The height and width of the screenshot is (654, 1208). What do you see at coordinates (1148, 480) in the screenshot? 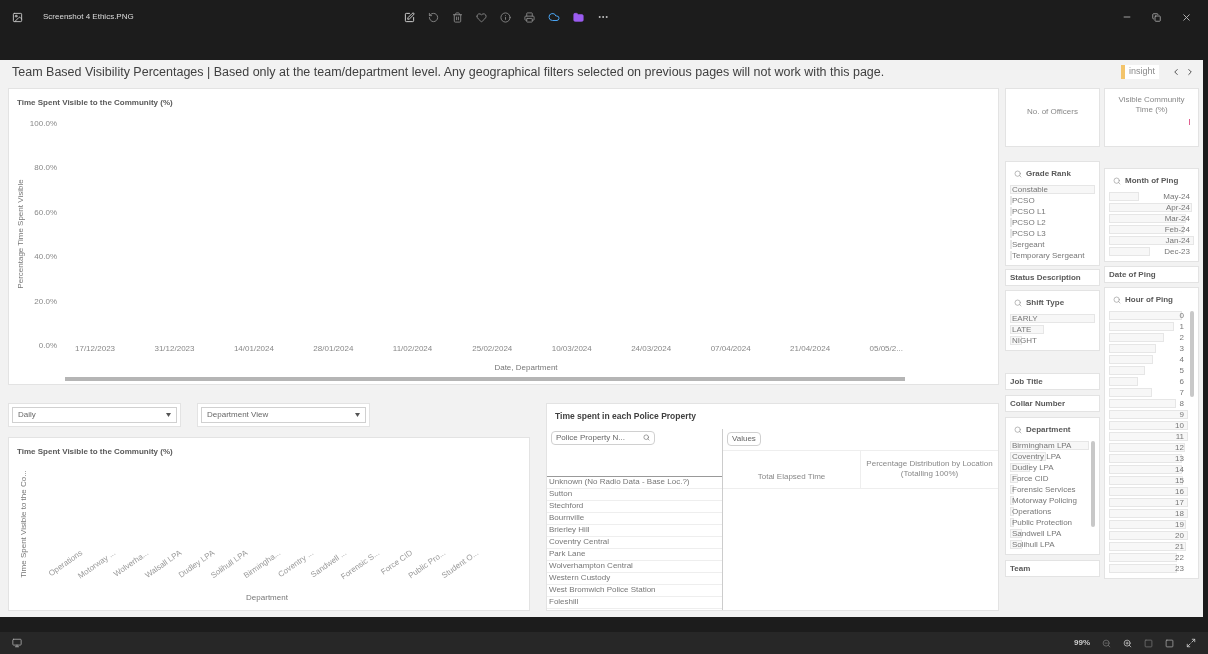
I see `filter-item: 15` at bounding box center [1148, 480].